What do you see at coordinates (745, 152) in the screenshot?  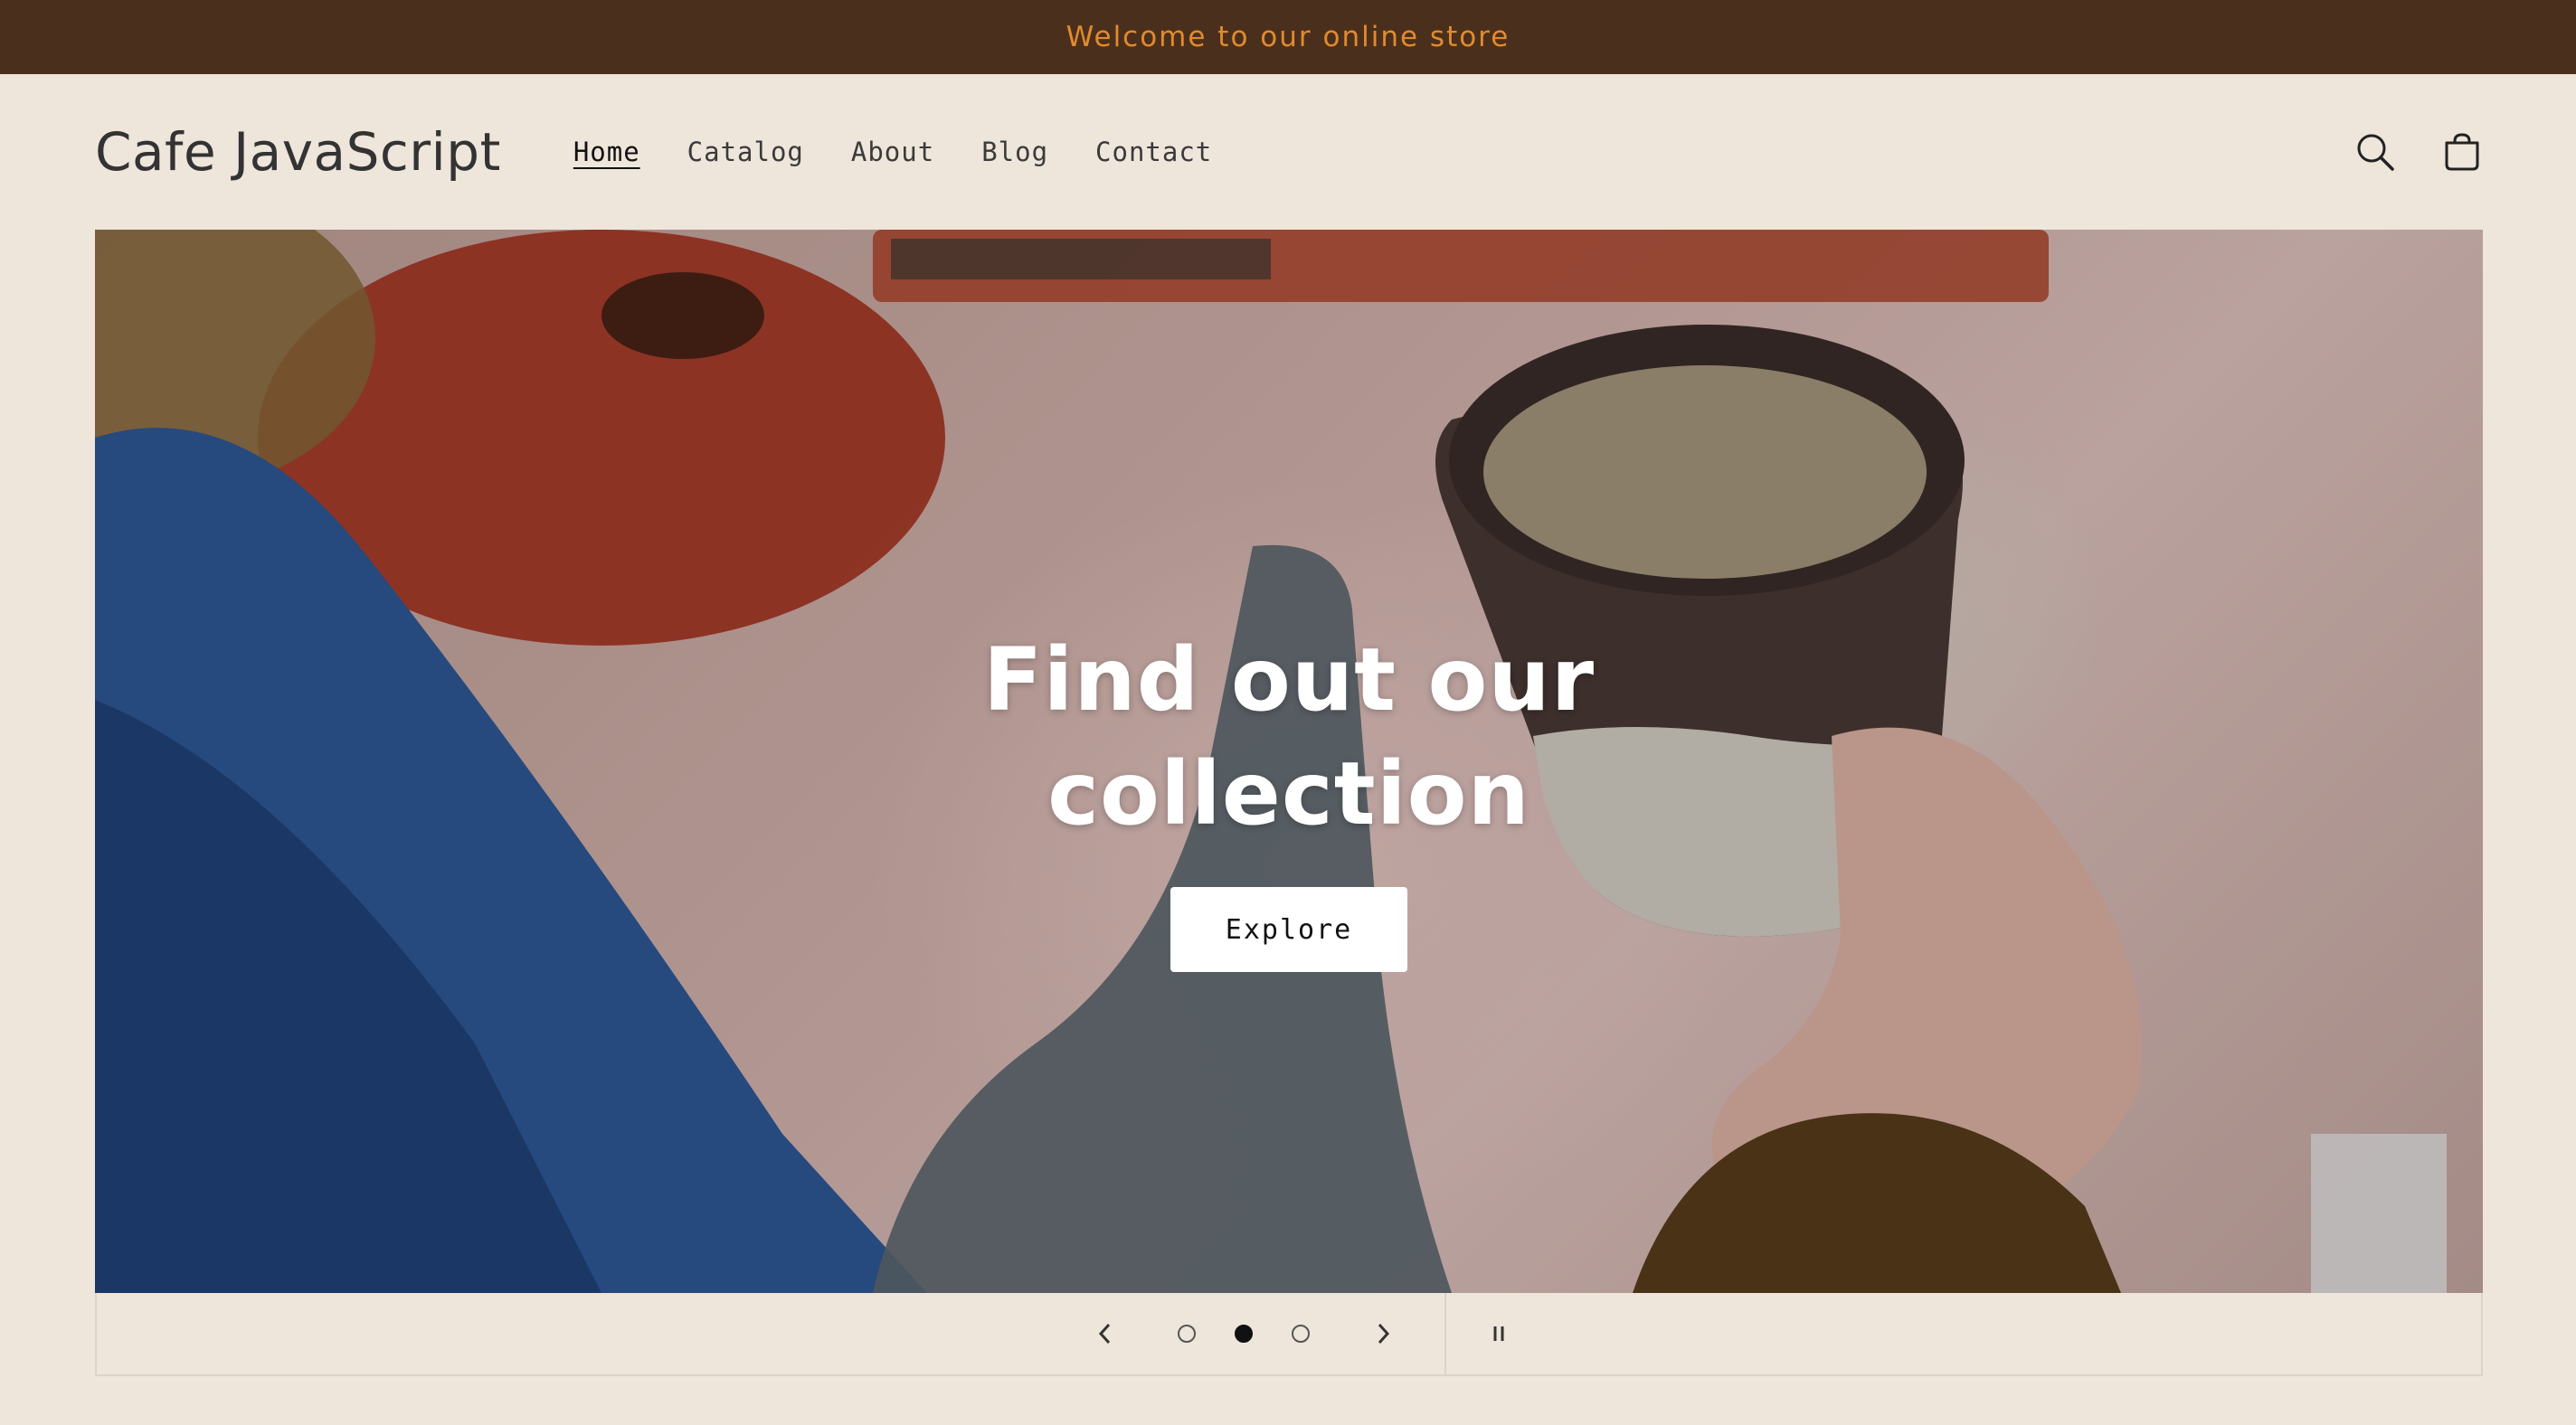 I see `nav-item-catalog: Catalog` at bounding box center [745, 152].